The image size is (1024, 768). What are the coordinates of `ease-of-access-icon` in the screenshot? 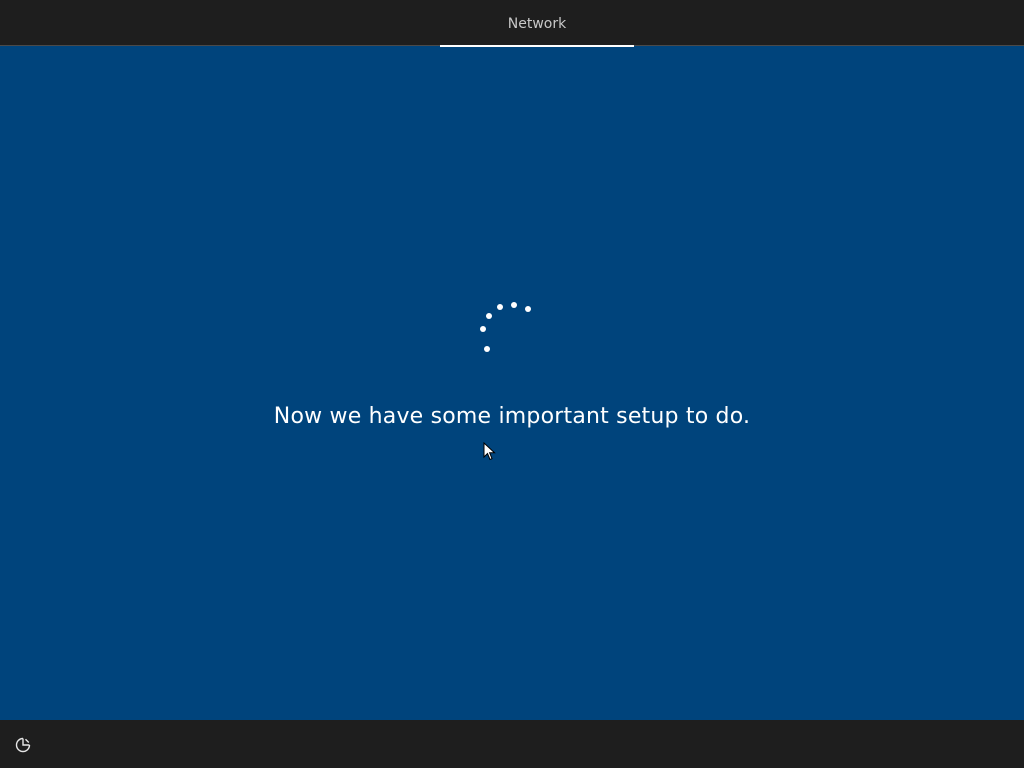 It's located at (23, 745).